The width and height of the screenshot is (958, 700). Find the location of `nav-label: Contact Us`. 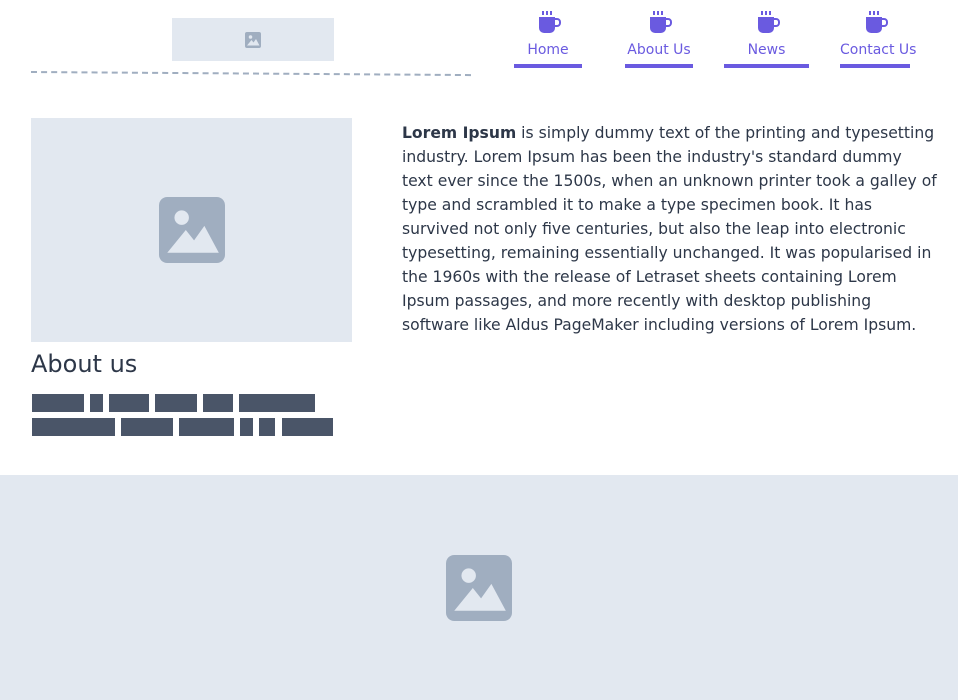

nav-label: Contact Us is located at coordinates (878, 50).